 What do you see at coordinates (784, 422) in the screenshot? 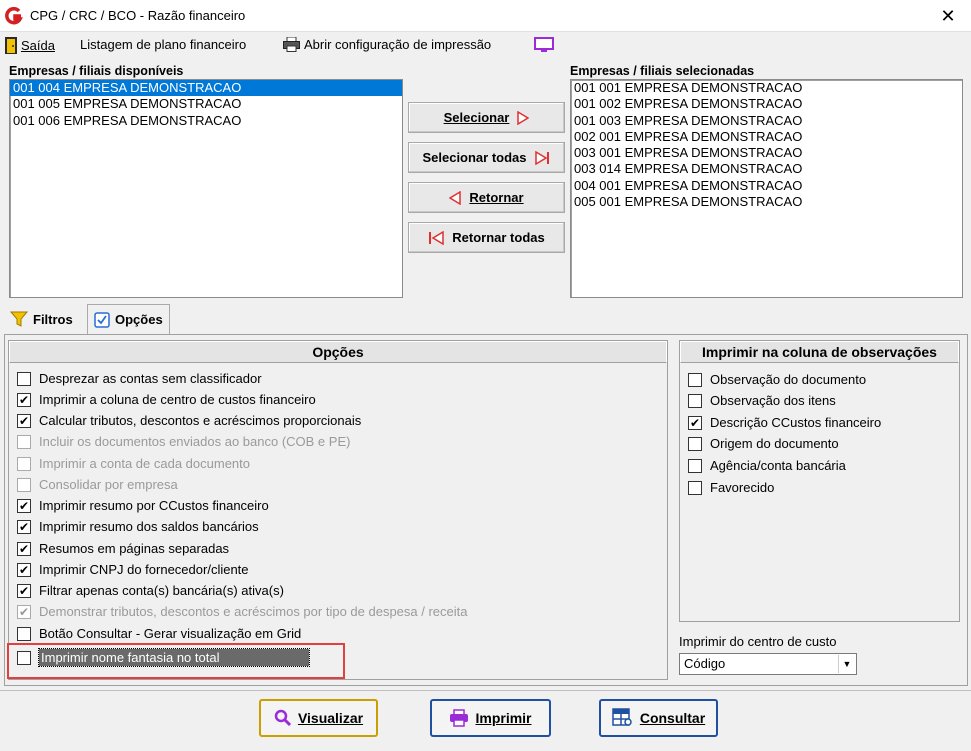
I see `observation-row: ✔ Descrição CCustos financeiro` at bounding box center [784, 422].